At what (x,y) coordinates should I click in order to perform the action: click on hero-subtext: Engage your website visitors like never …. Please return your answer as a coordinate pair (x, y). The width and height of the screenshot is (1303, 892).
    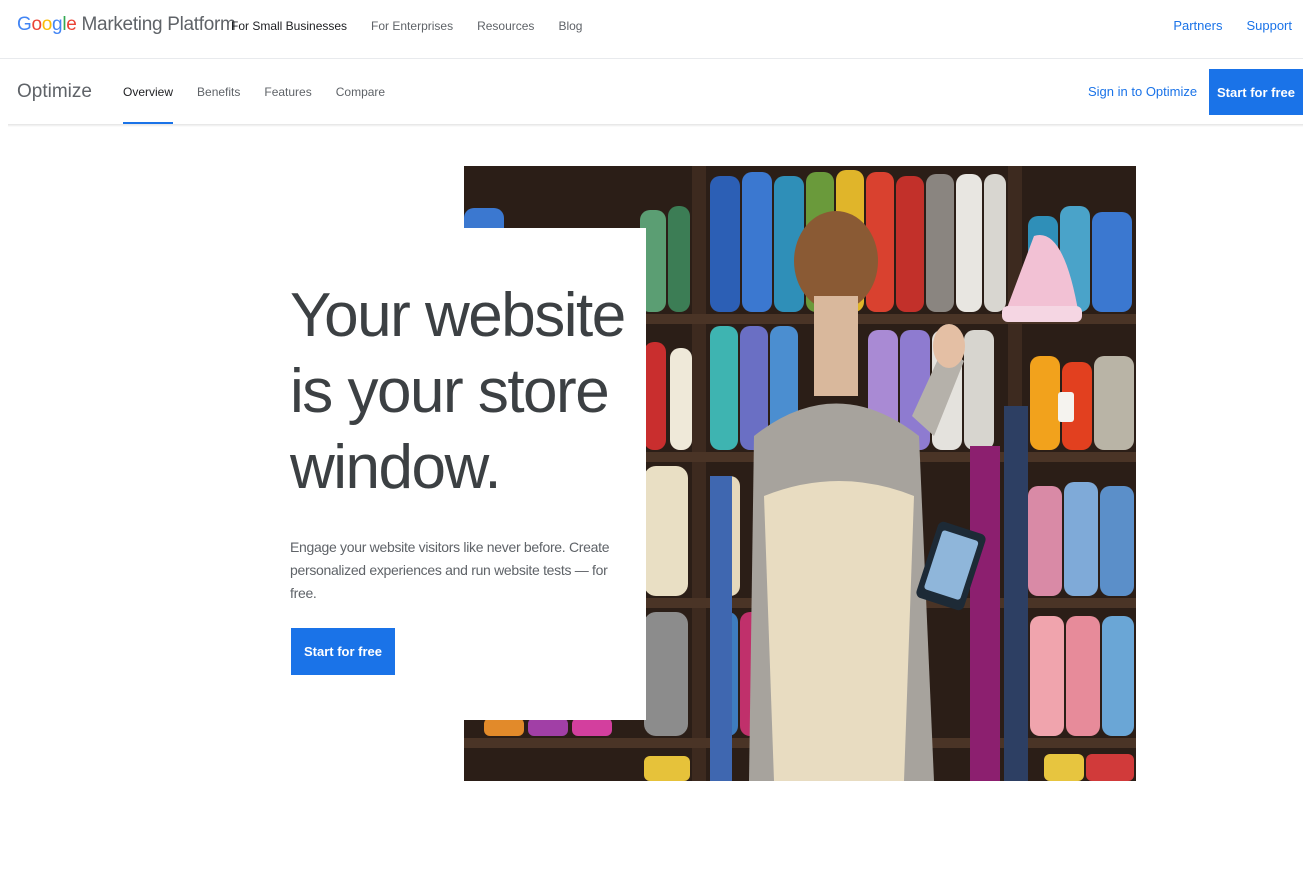
    Looking at the image, I should click on (450, 570).